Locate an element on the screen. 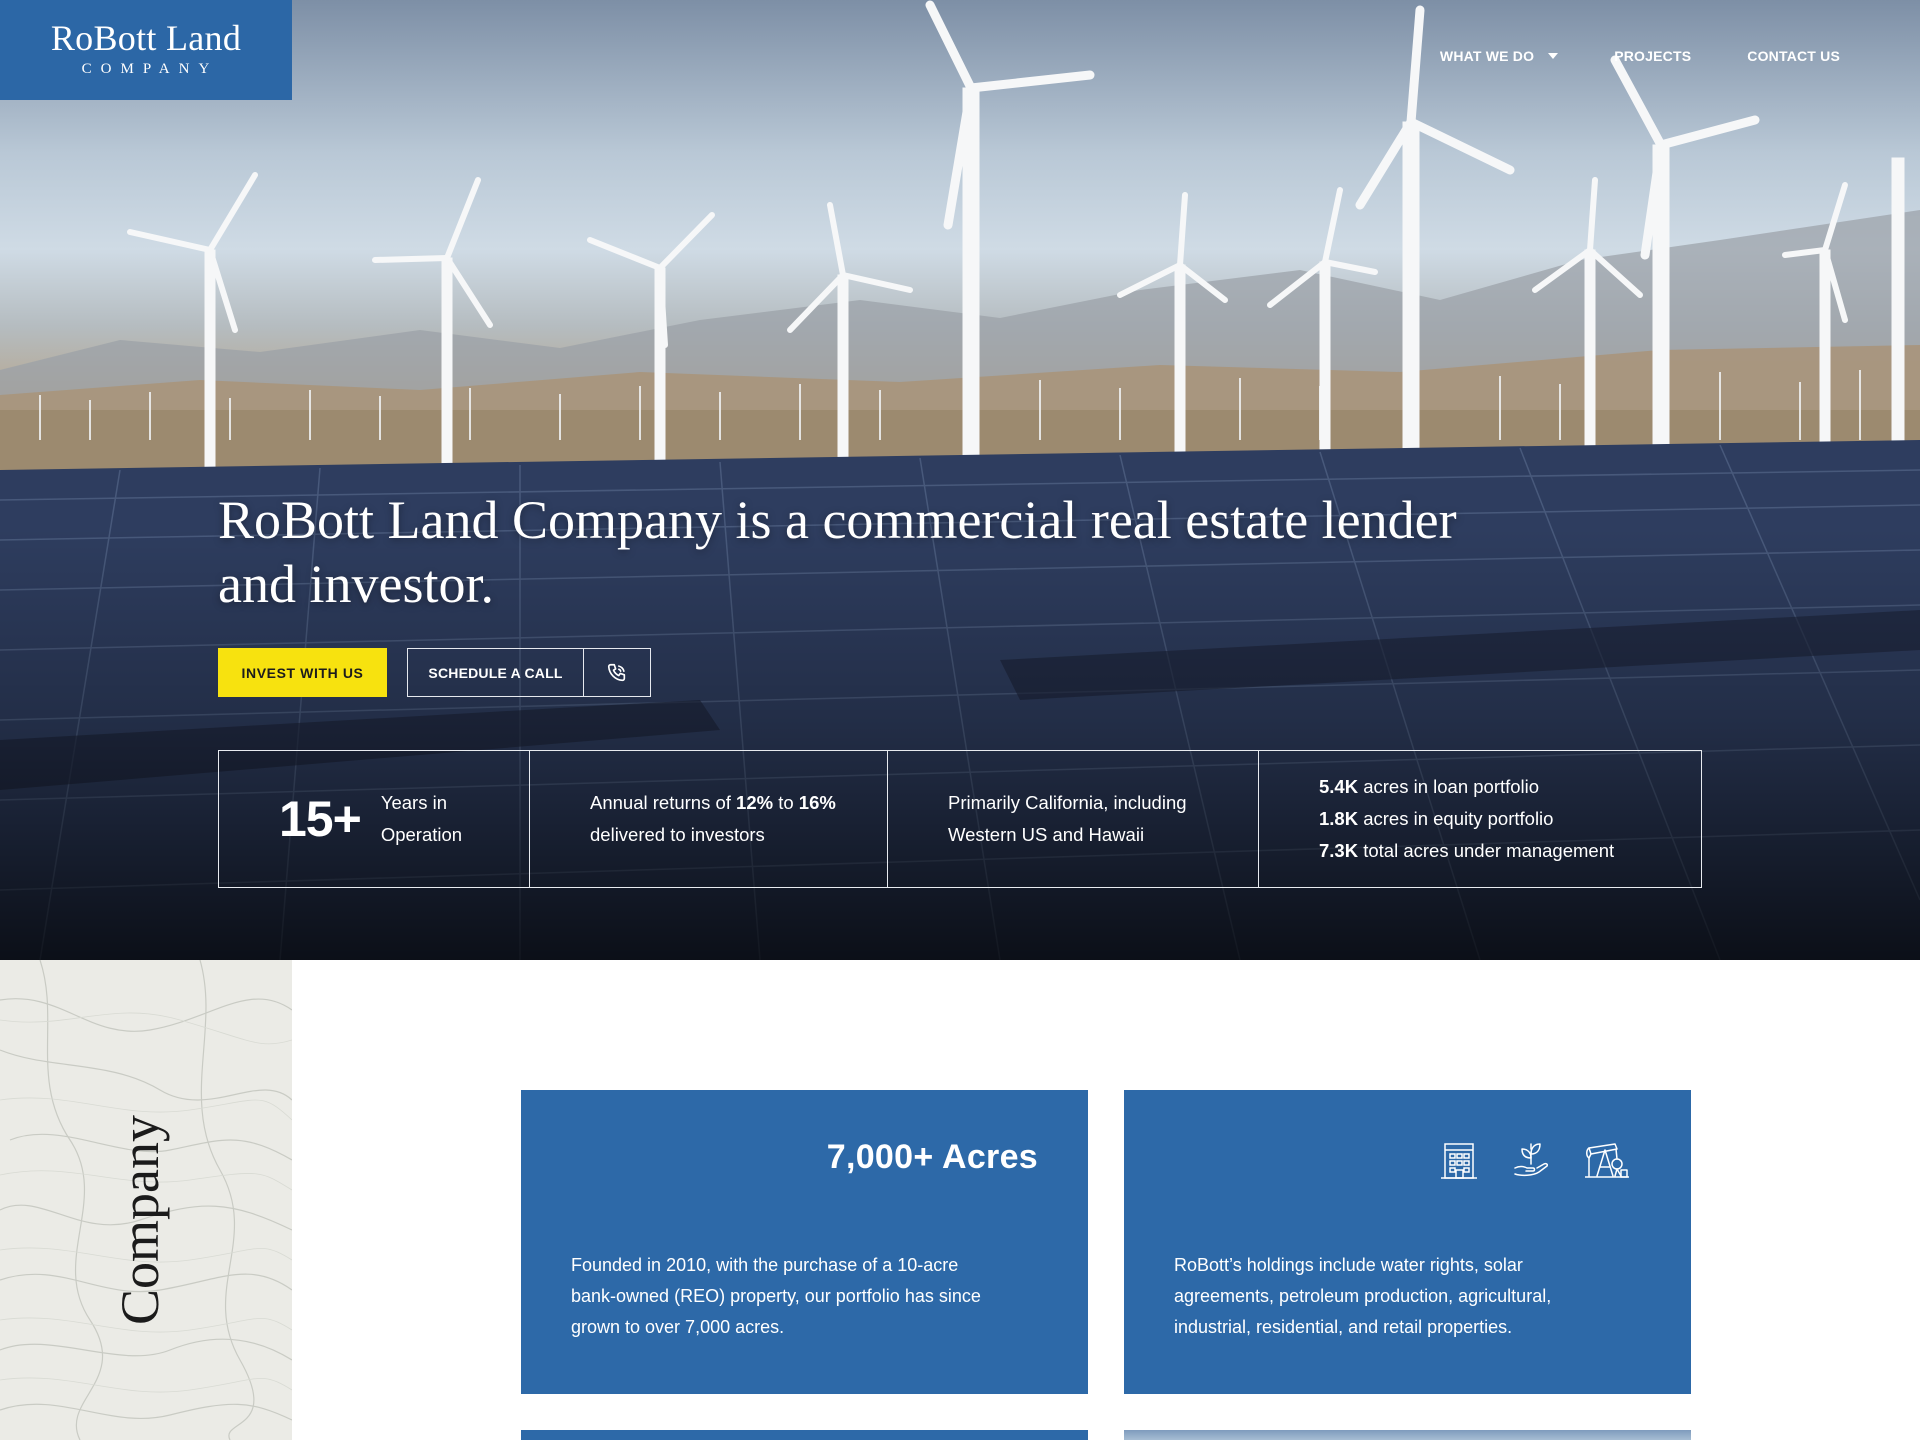 This screenshot has height=1440, width=1920. stat-years-line-2: Operation is located at coordinates (421, 834).